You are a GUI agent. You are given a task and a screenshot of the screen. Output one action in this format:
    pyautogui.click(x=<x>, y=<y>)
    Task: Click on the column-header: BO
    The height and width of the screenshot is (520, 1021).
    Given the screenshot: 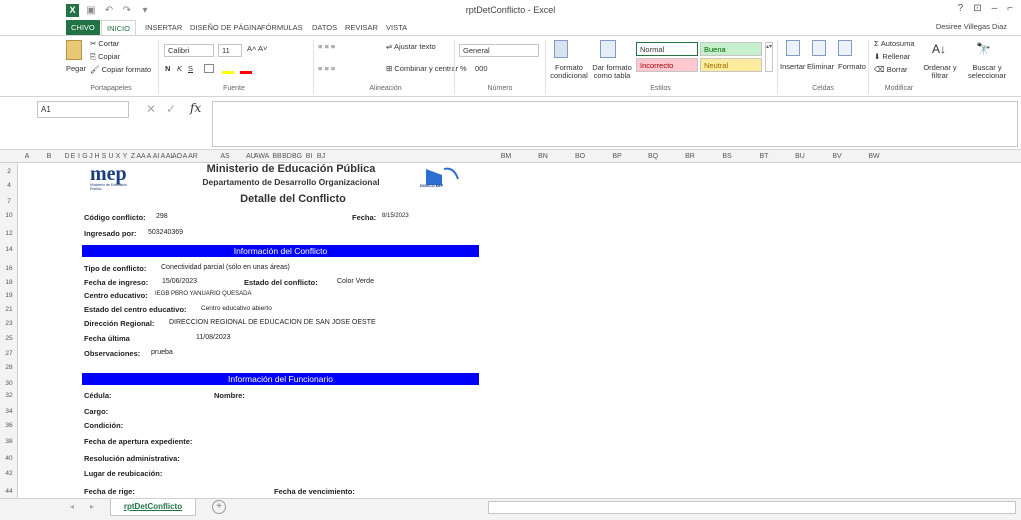 What is the action you would take?
    pyautogui.click(x=580, y=156)
    